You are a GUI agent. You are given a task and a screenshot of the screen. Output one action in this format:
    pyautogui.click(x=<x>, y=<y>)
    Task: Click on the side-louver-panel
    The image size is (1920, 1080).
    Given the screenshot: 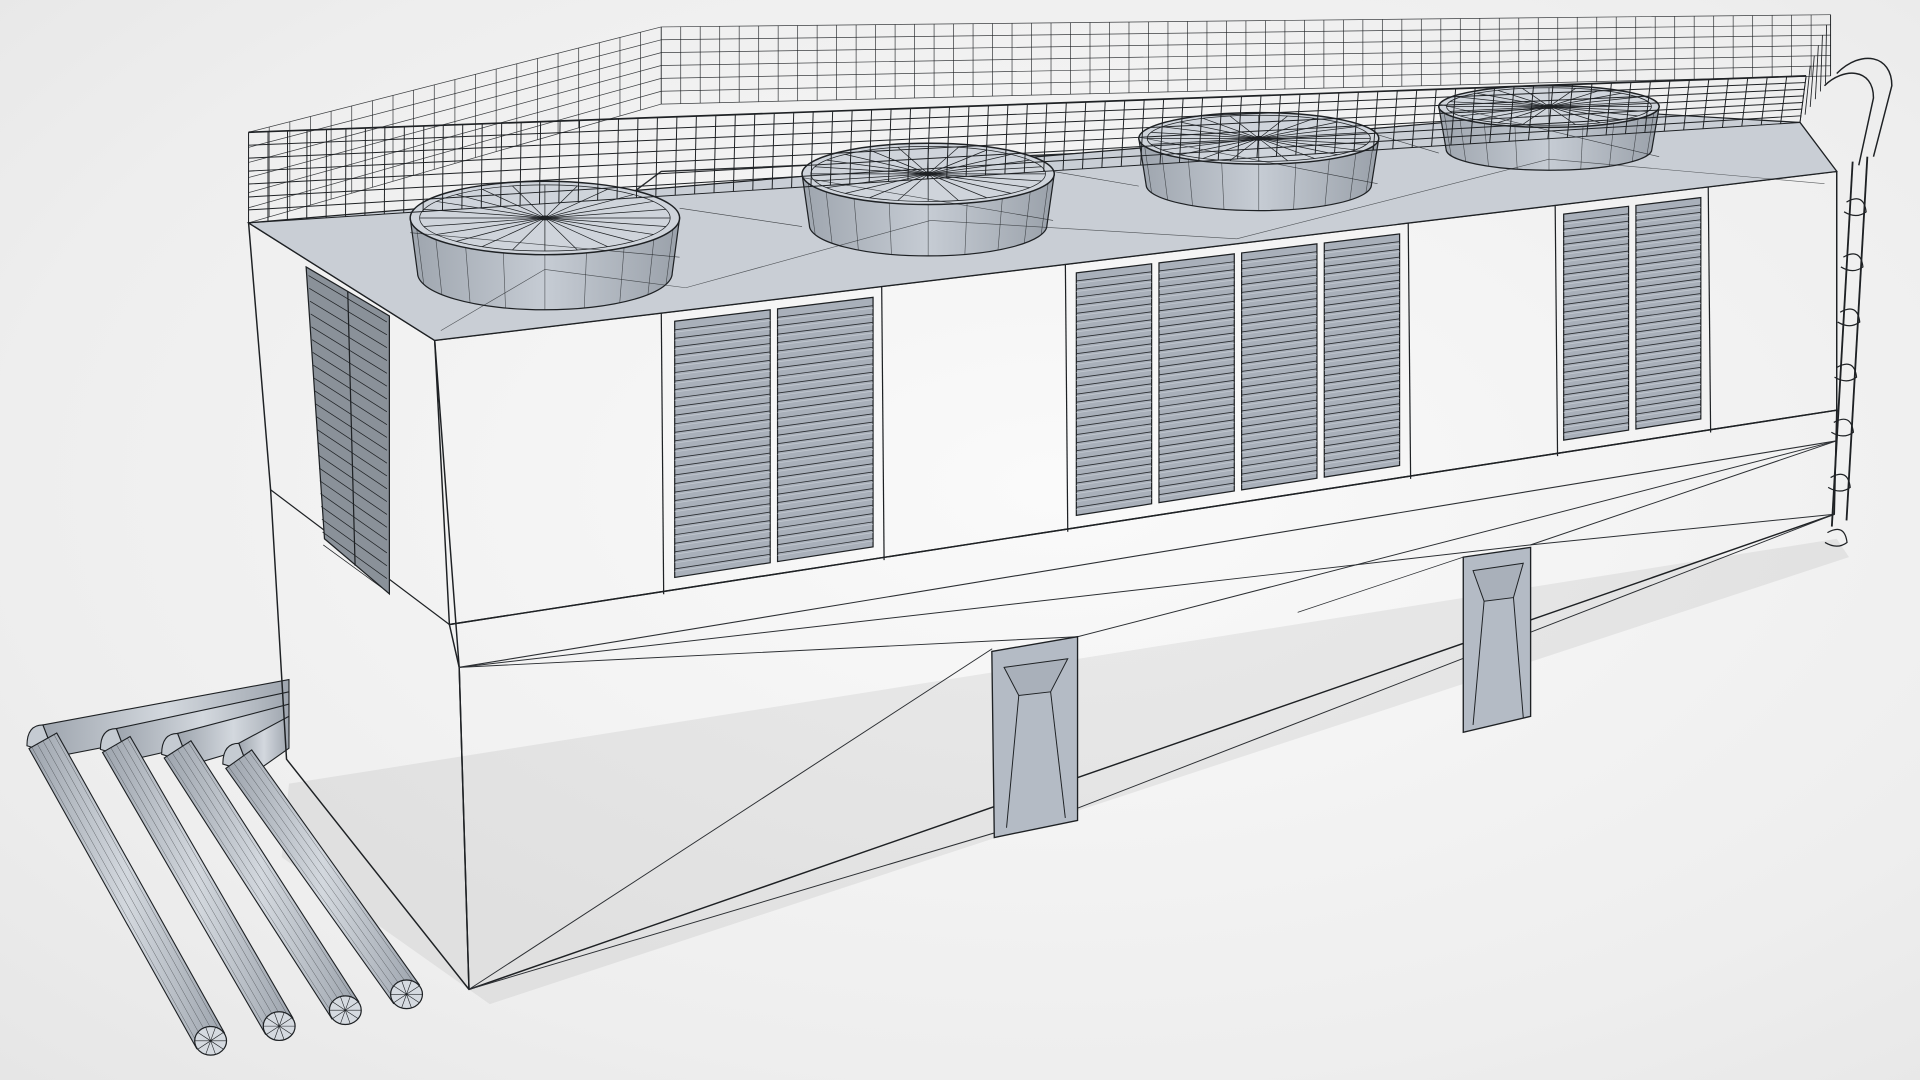 What is the action you would take?
    pyautogui.click(x=347, y=430)
    